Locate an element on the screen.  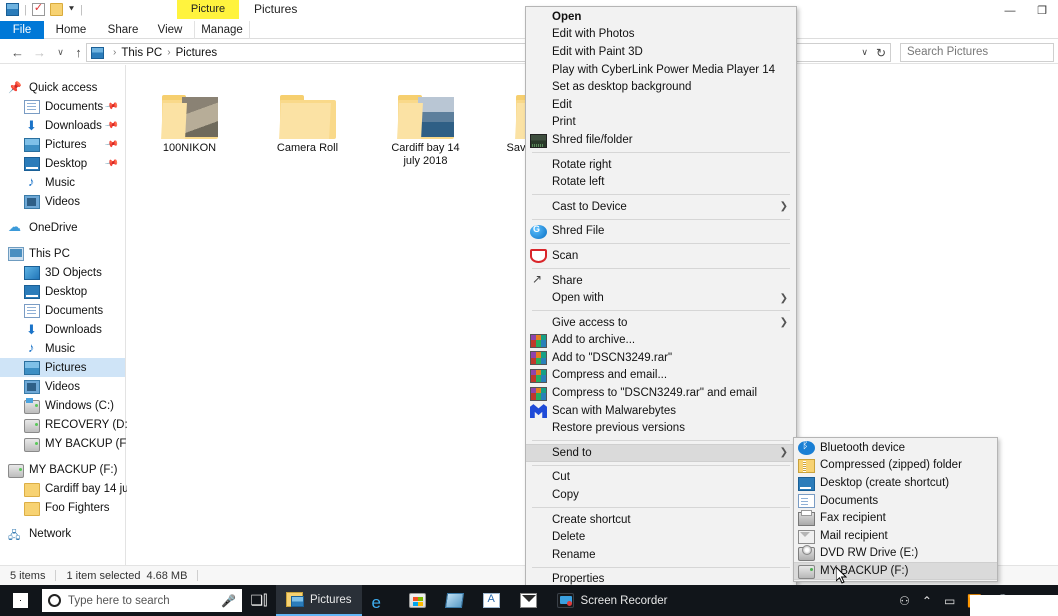
file-item: Cardiff bay 14 july 2018 is located at coordinates (425, 122).